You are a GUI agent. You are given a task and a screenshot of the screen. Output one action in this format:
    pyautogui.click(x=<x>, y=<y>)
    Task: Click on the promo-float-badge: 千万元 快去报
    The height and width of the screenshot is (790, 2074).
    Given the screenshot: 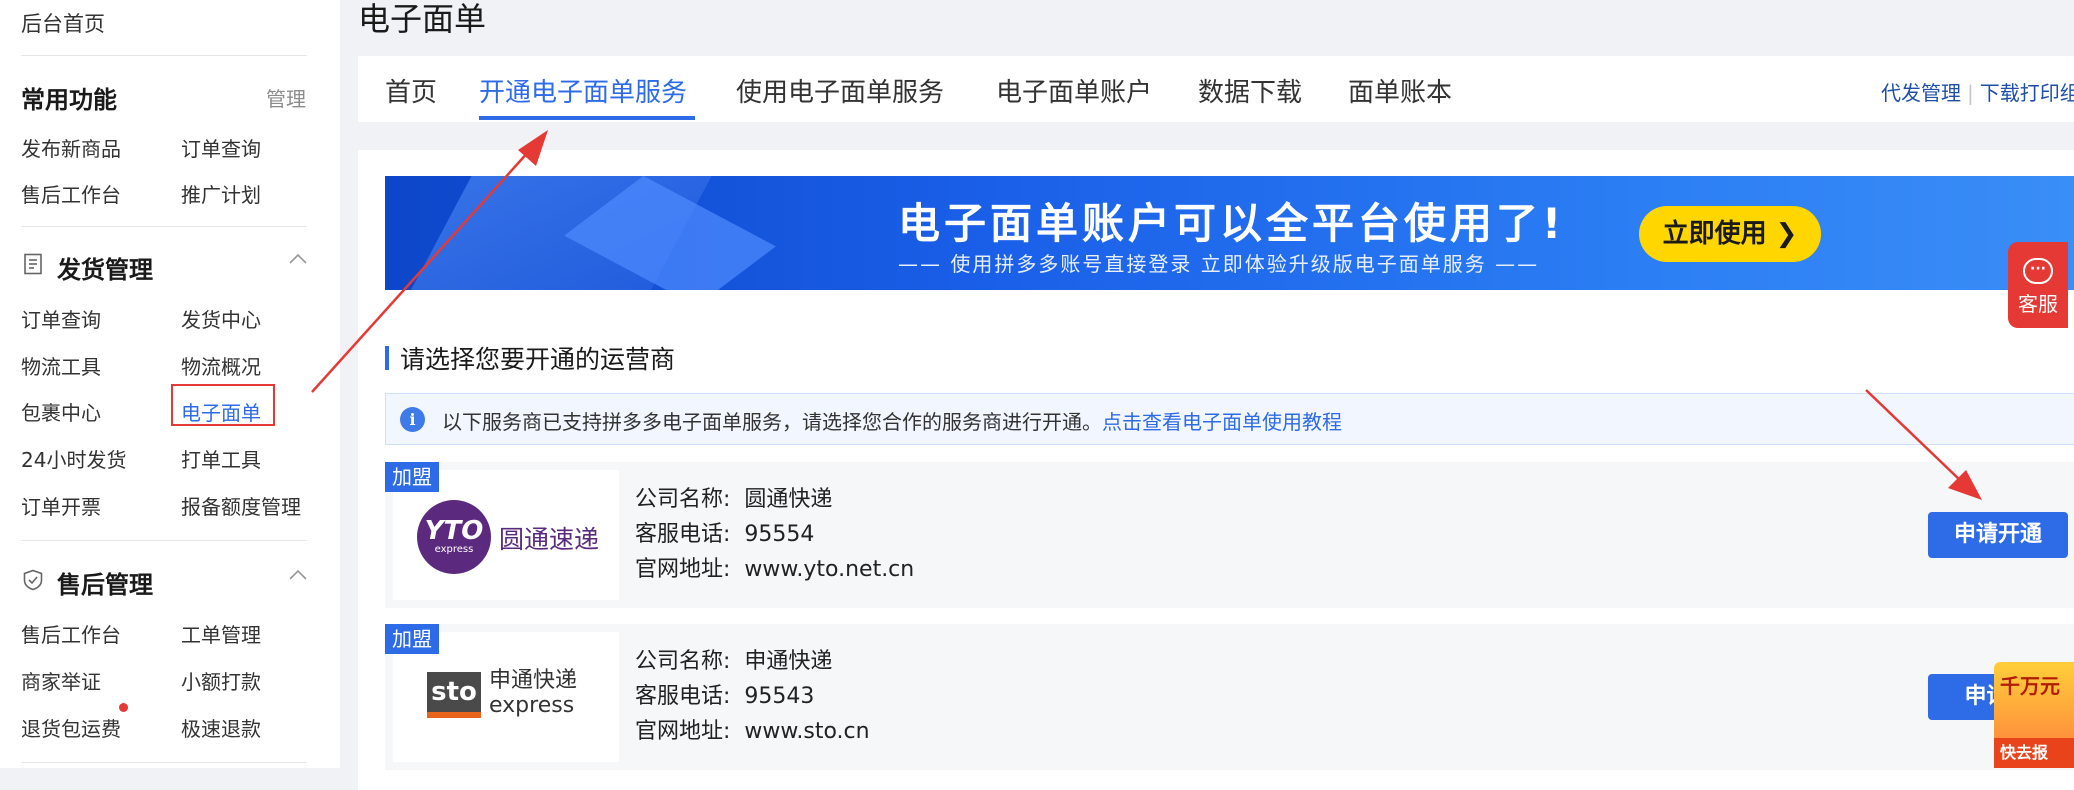 What is the action you would take?
    pyautogui.click(x=2034, y=715)
    